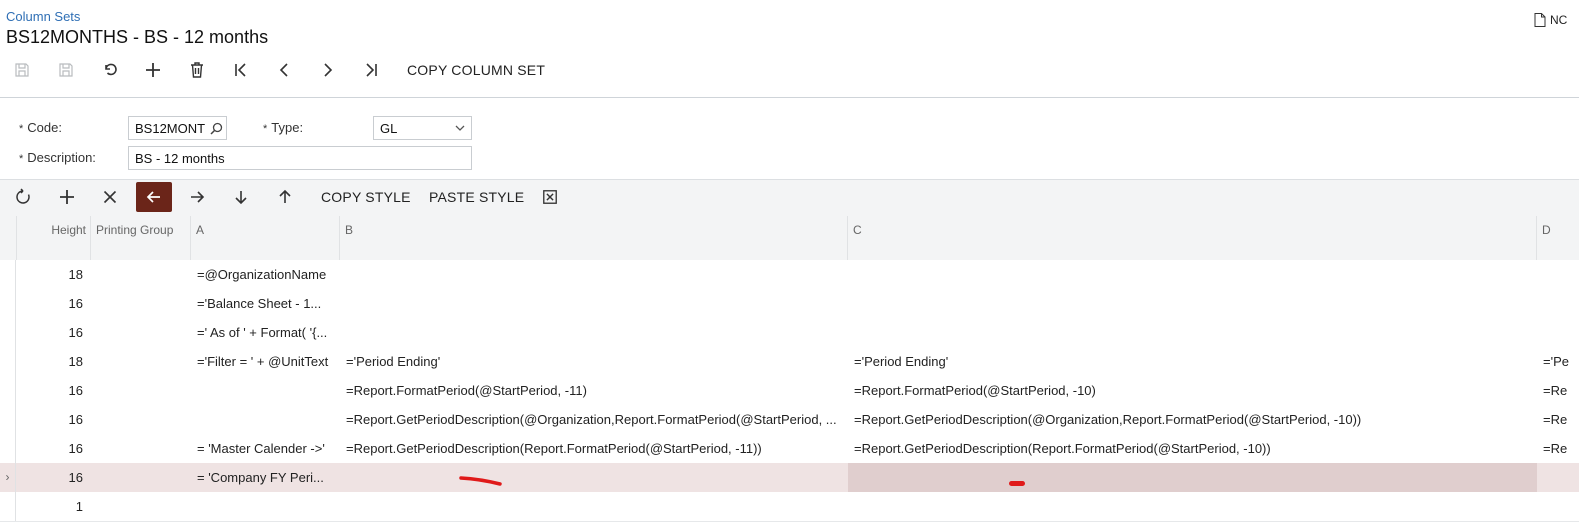 The width and height of the screenshot is (1579, 528). What do you see at coordinates (265, 274) in the screenshot?
I see `cell-column-a: =@OrganizationName` at bounding box center [265, 274].